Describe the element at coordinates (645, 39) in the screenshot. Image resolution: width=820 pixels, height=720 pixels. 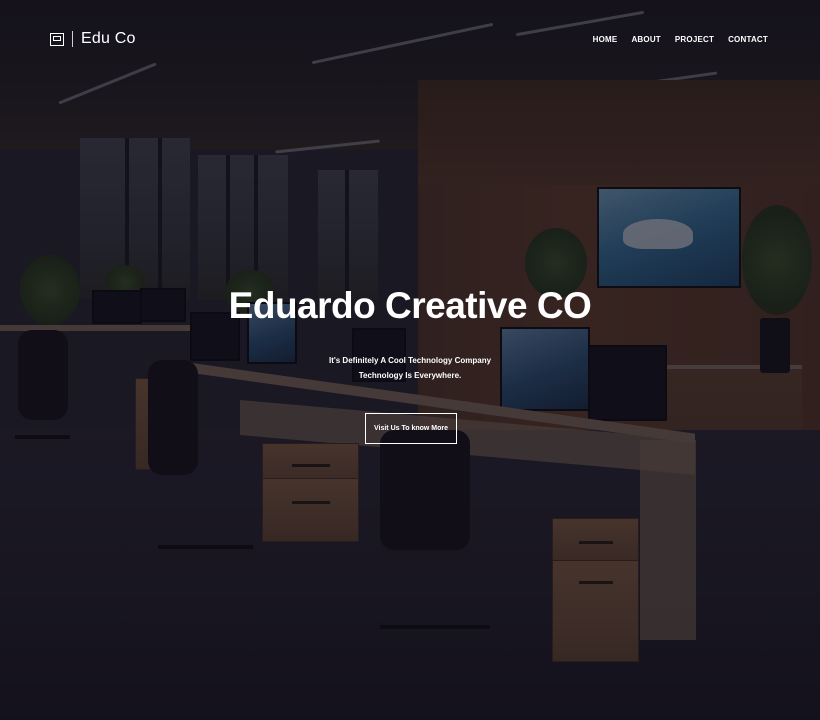
I see `nav-item-about: ABOUT` at that location.